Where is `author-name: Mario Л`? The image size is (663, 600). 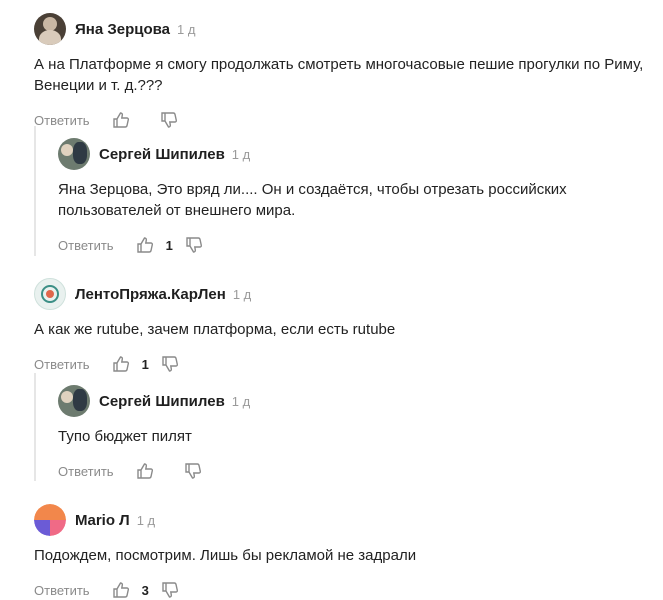 author-name: Mario Л is located at coordinates (102, 520).